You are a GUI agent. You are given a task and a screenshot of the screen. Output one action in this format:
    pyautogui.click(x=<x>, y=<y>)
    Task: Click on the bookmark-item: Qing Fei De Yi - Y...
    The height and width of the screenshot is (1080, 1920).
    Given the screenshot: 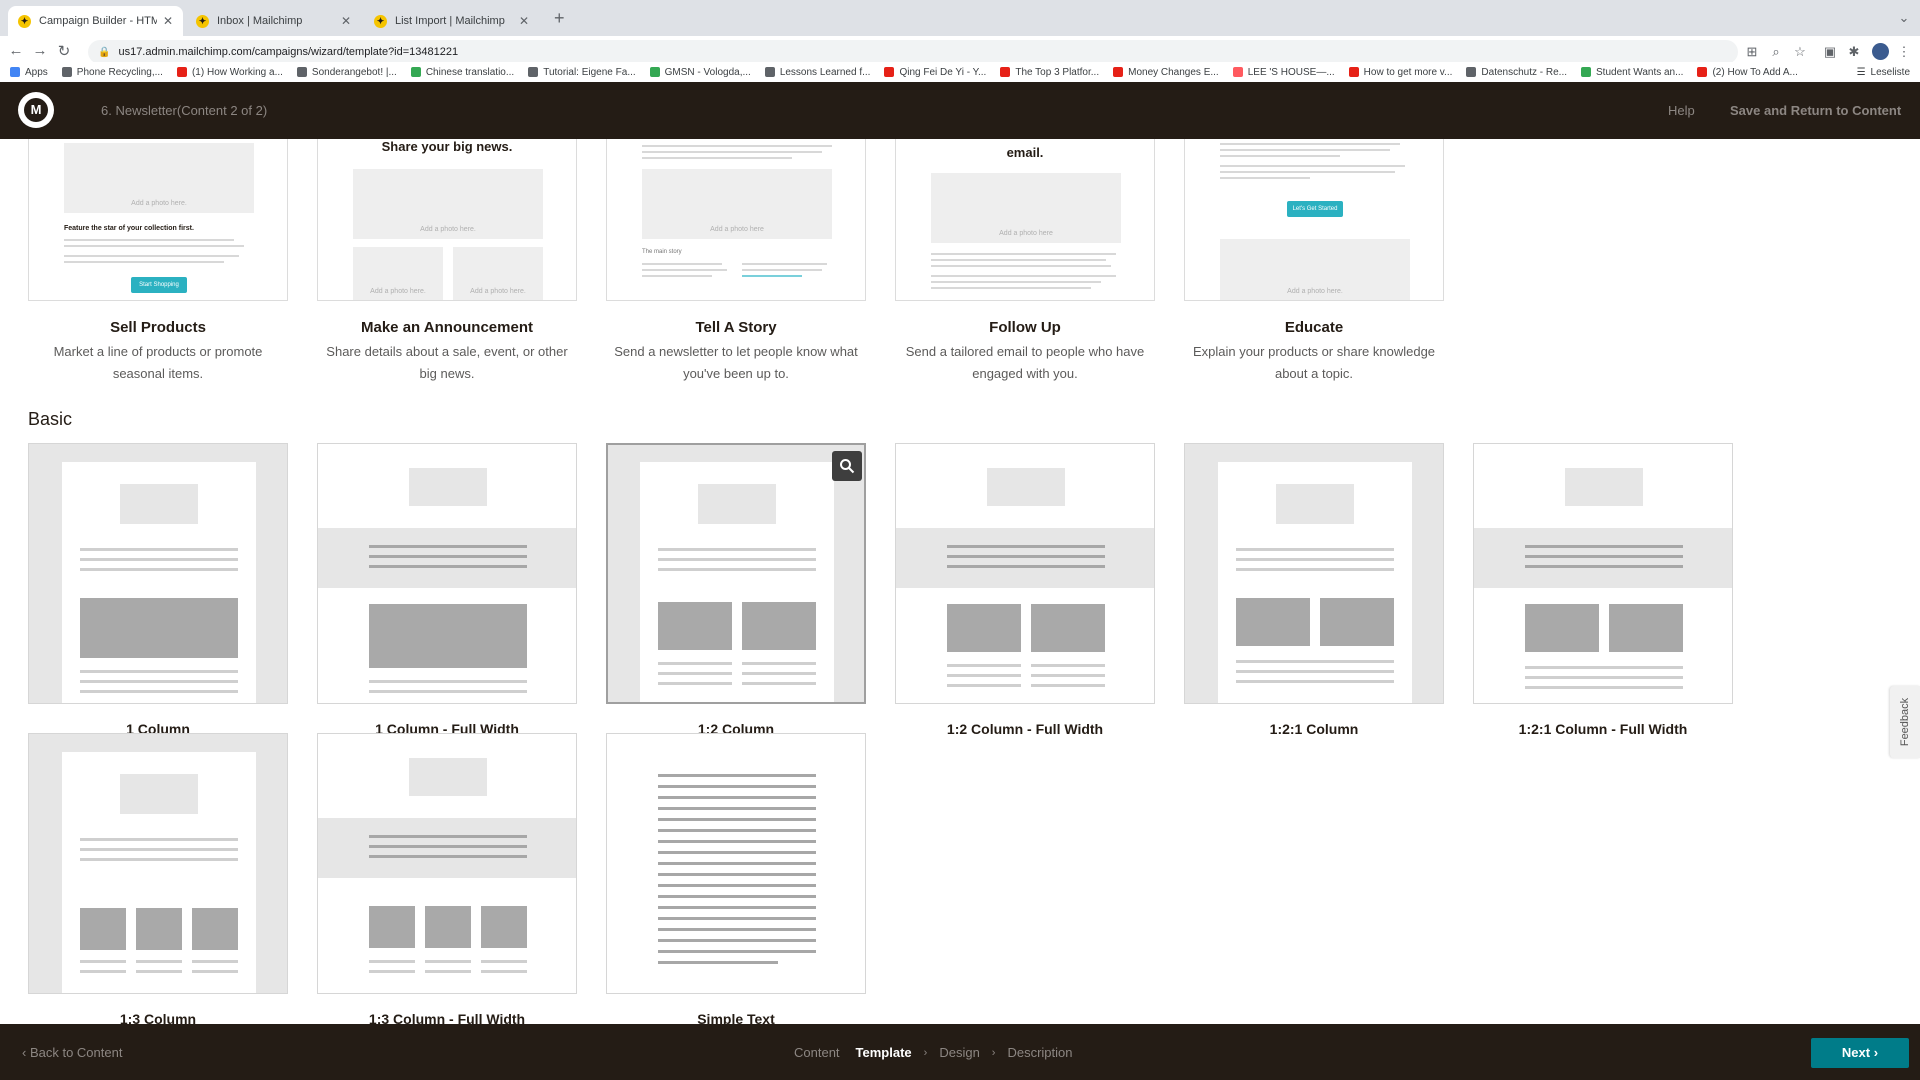 What is the action you would take?
    pyautogui.click(x=935, y=72)
    